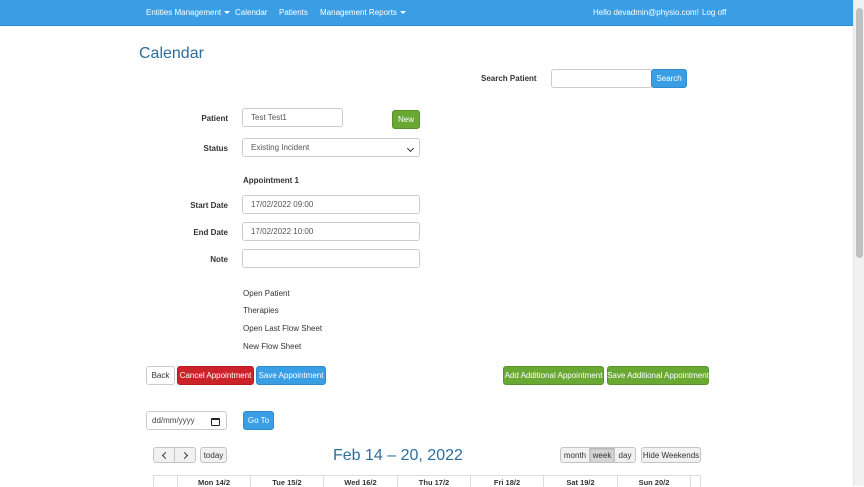 Image resolution: width=864 pixels, height=487 pixels. Describe the element at coordinates (714, 12) in the screenshot. I see `nav-logoff: Log off` at that location.